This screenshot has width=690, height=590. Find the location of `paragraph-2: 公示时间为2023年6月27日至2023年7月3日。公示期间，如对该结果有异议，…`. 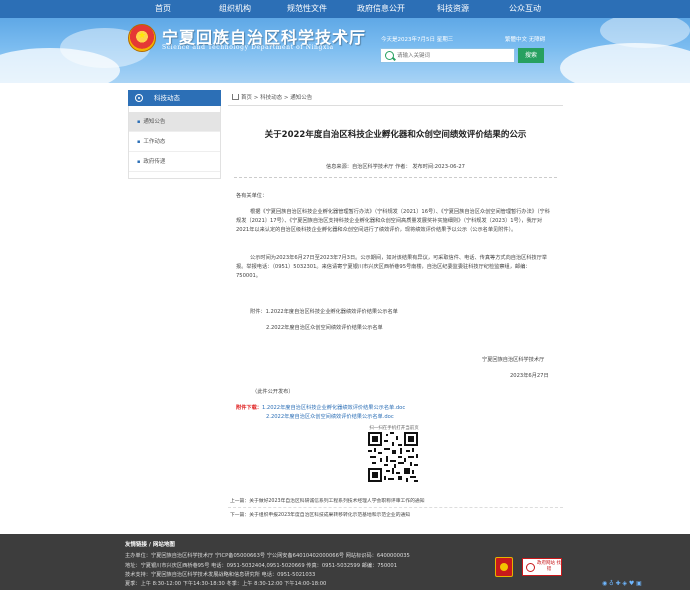

paragraph-2: 公示时间为2023年6月27日至2023年7月3日。公示期间，如对该结果有异议，… is located at coordinates (392, 267).